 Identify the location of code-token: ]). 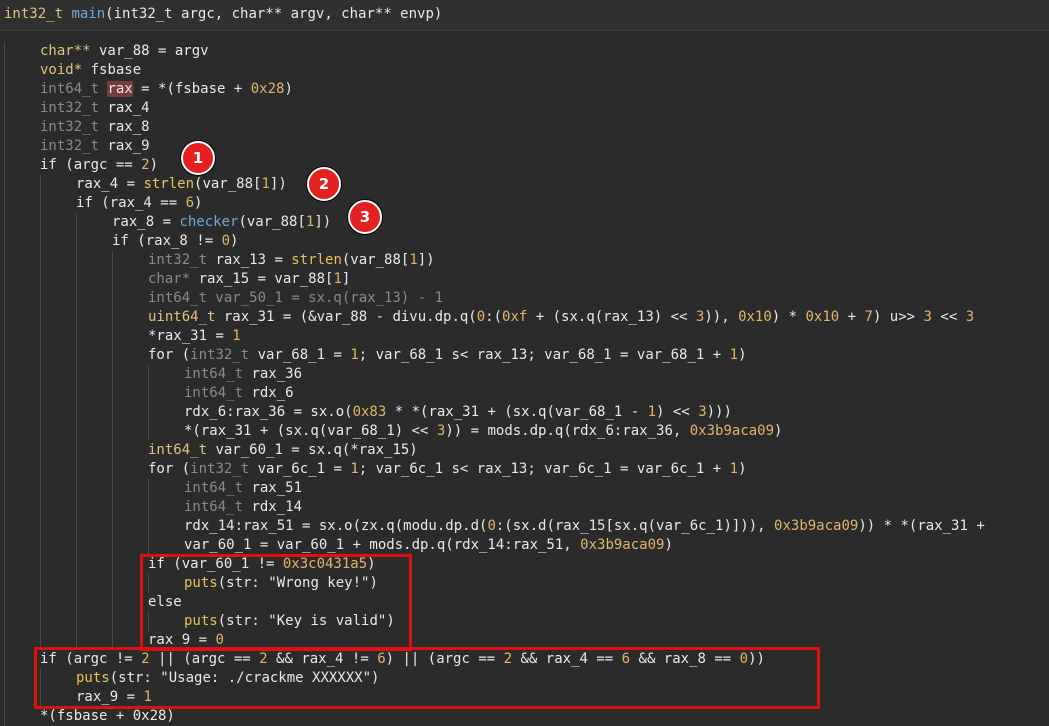
(323, 222).